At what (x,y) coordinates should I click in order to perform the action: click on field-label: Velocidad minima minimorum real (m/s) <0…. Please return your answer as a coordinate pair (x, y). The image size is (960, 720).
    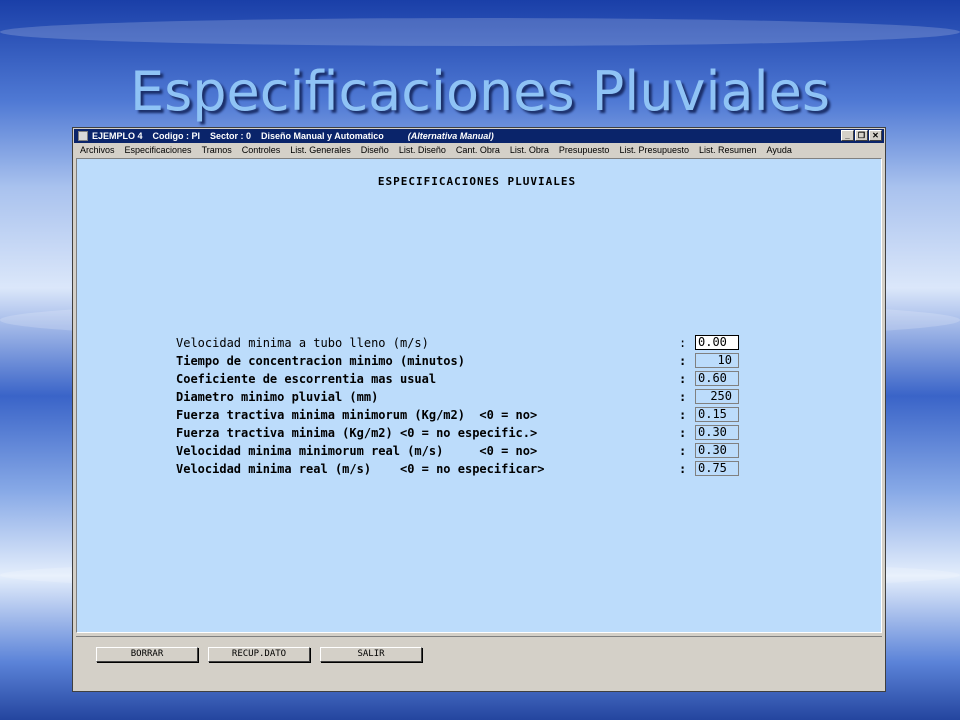
    Looking at the image, I should click on (357, 451).